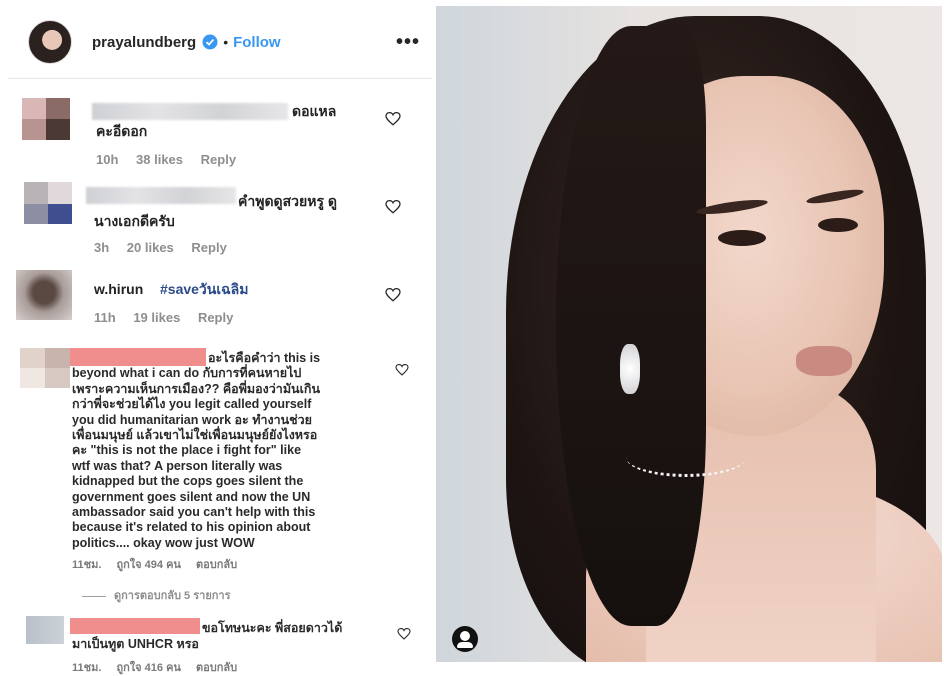 This screenshot has height=676, width=944. Describe the element at coordinates (465, 639) in the screenshot. I see `tagged-user-icon` at that location.